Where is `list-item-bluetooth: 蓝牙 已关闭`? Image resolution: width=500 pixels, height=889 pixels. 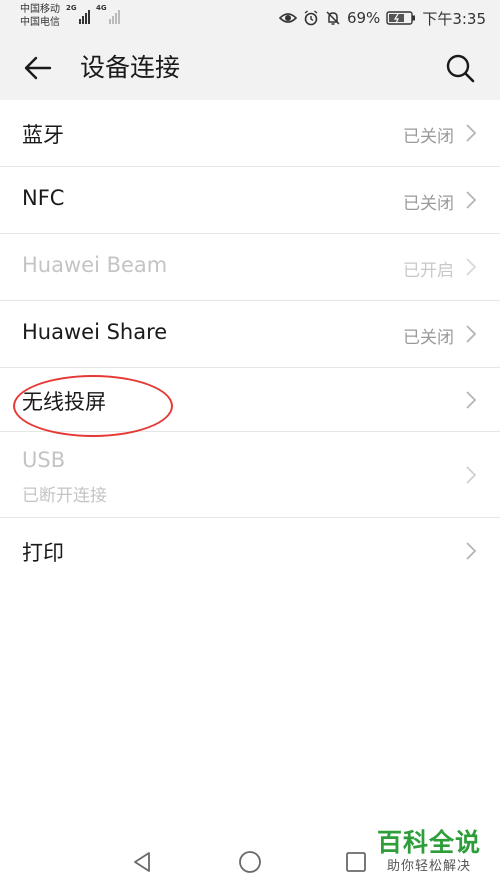 list-item-bluetooth: 蓝牙 已关闭 is located at coordinates (250, 133).